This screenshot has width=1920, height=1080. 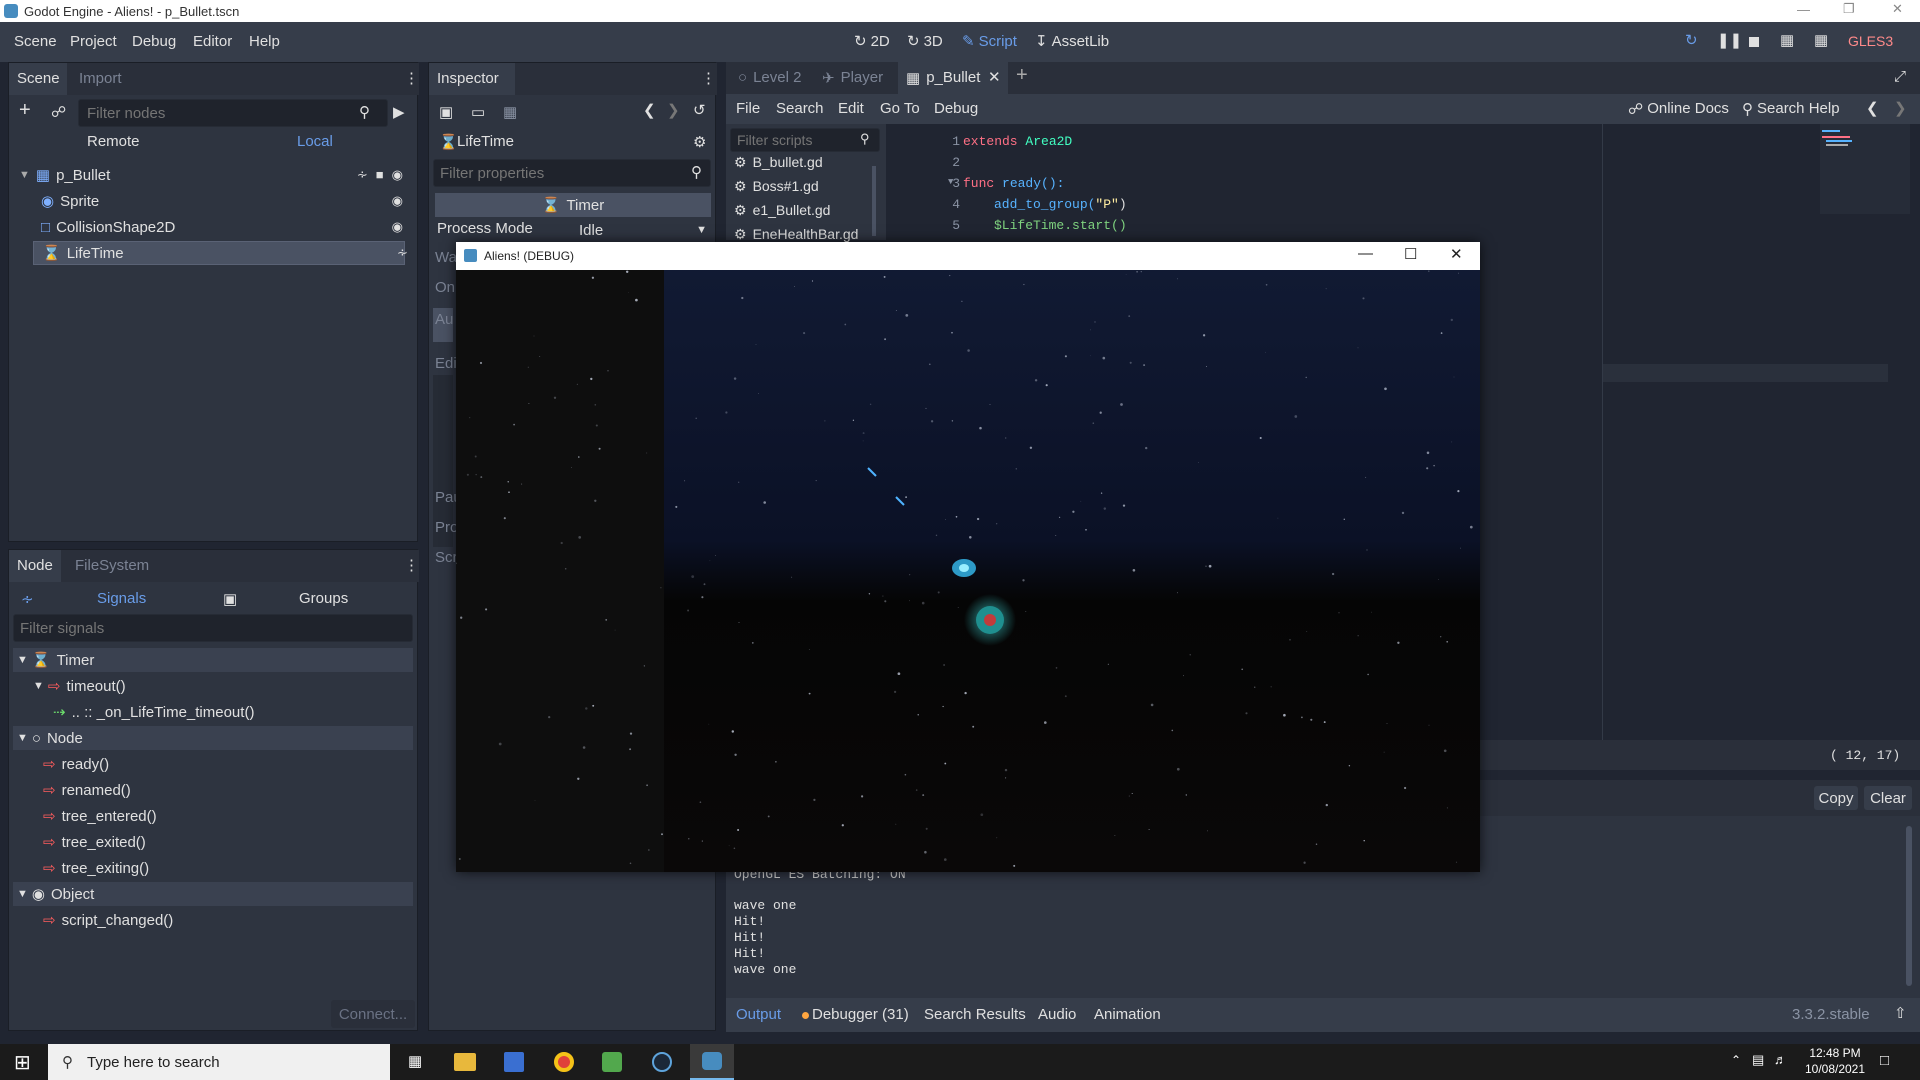 I want to click on signal-icon: ∻, so click(x=402, y=253).